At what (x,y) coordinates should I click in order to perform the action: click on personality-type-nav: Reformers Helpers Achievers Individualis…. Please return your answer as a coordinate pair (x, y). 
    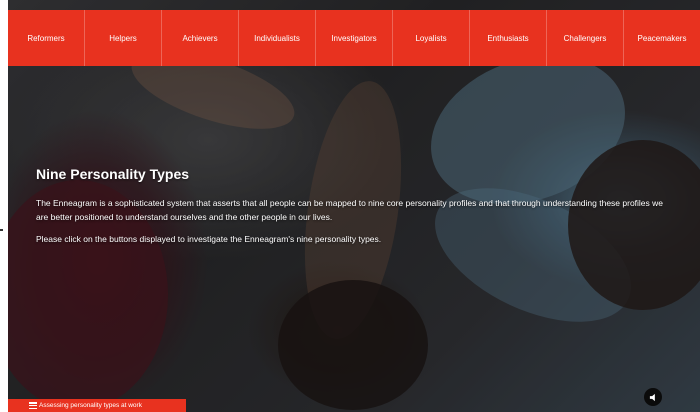
    Looking at the image, I should click on (354, 38).